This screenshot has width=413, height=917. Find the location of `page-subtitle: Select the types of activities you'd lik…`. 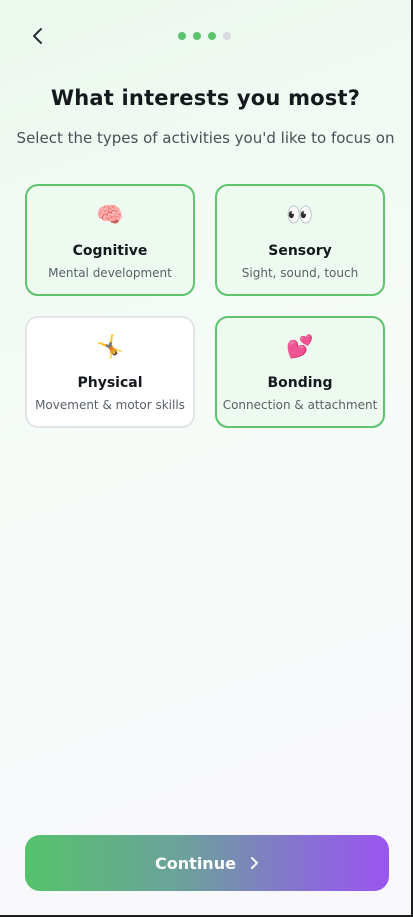

page-subtitle: Select the types of activities you'd lik… is located at coordinates (205, 138).